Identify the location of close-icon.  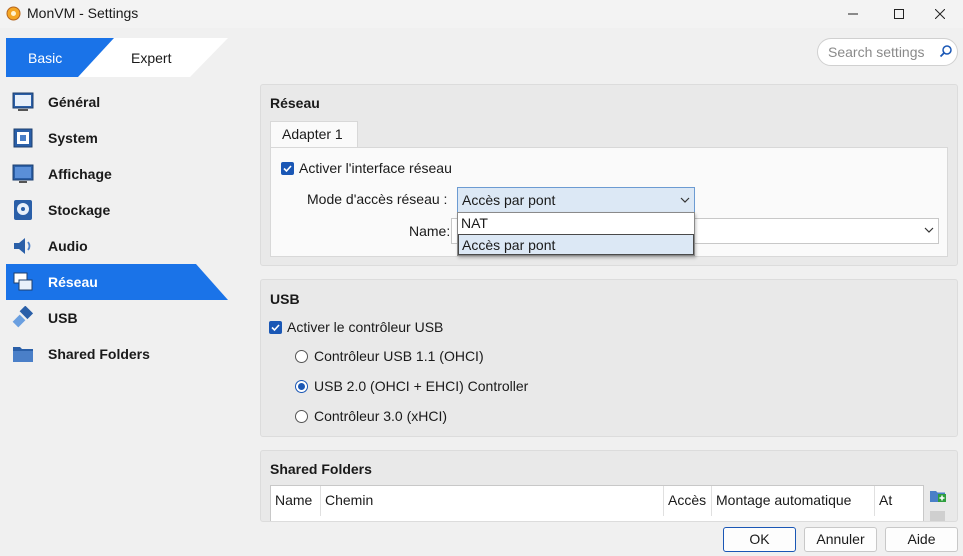
(940, 14).